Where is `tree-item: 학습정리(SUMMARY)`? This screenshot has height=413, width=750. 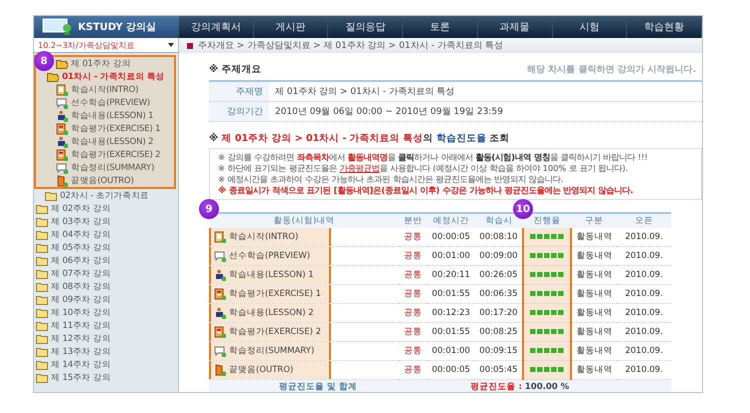 tree-item: 학습정리(SUMMARY) is located at coordinates (112, 168).